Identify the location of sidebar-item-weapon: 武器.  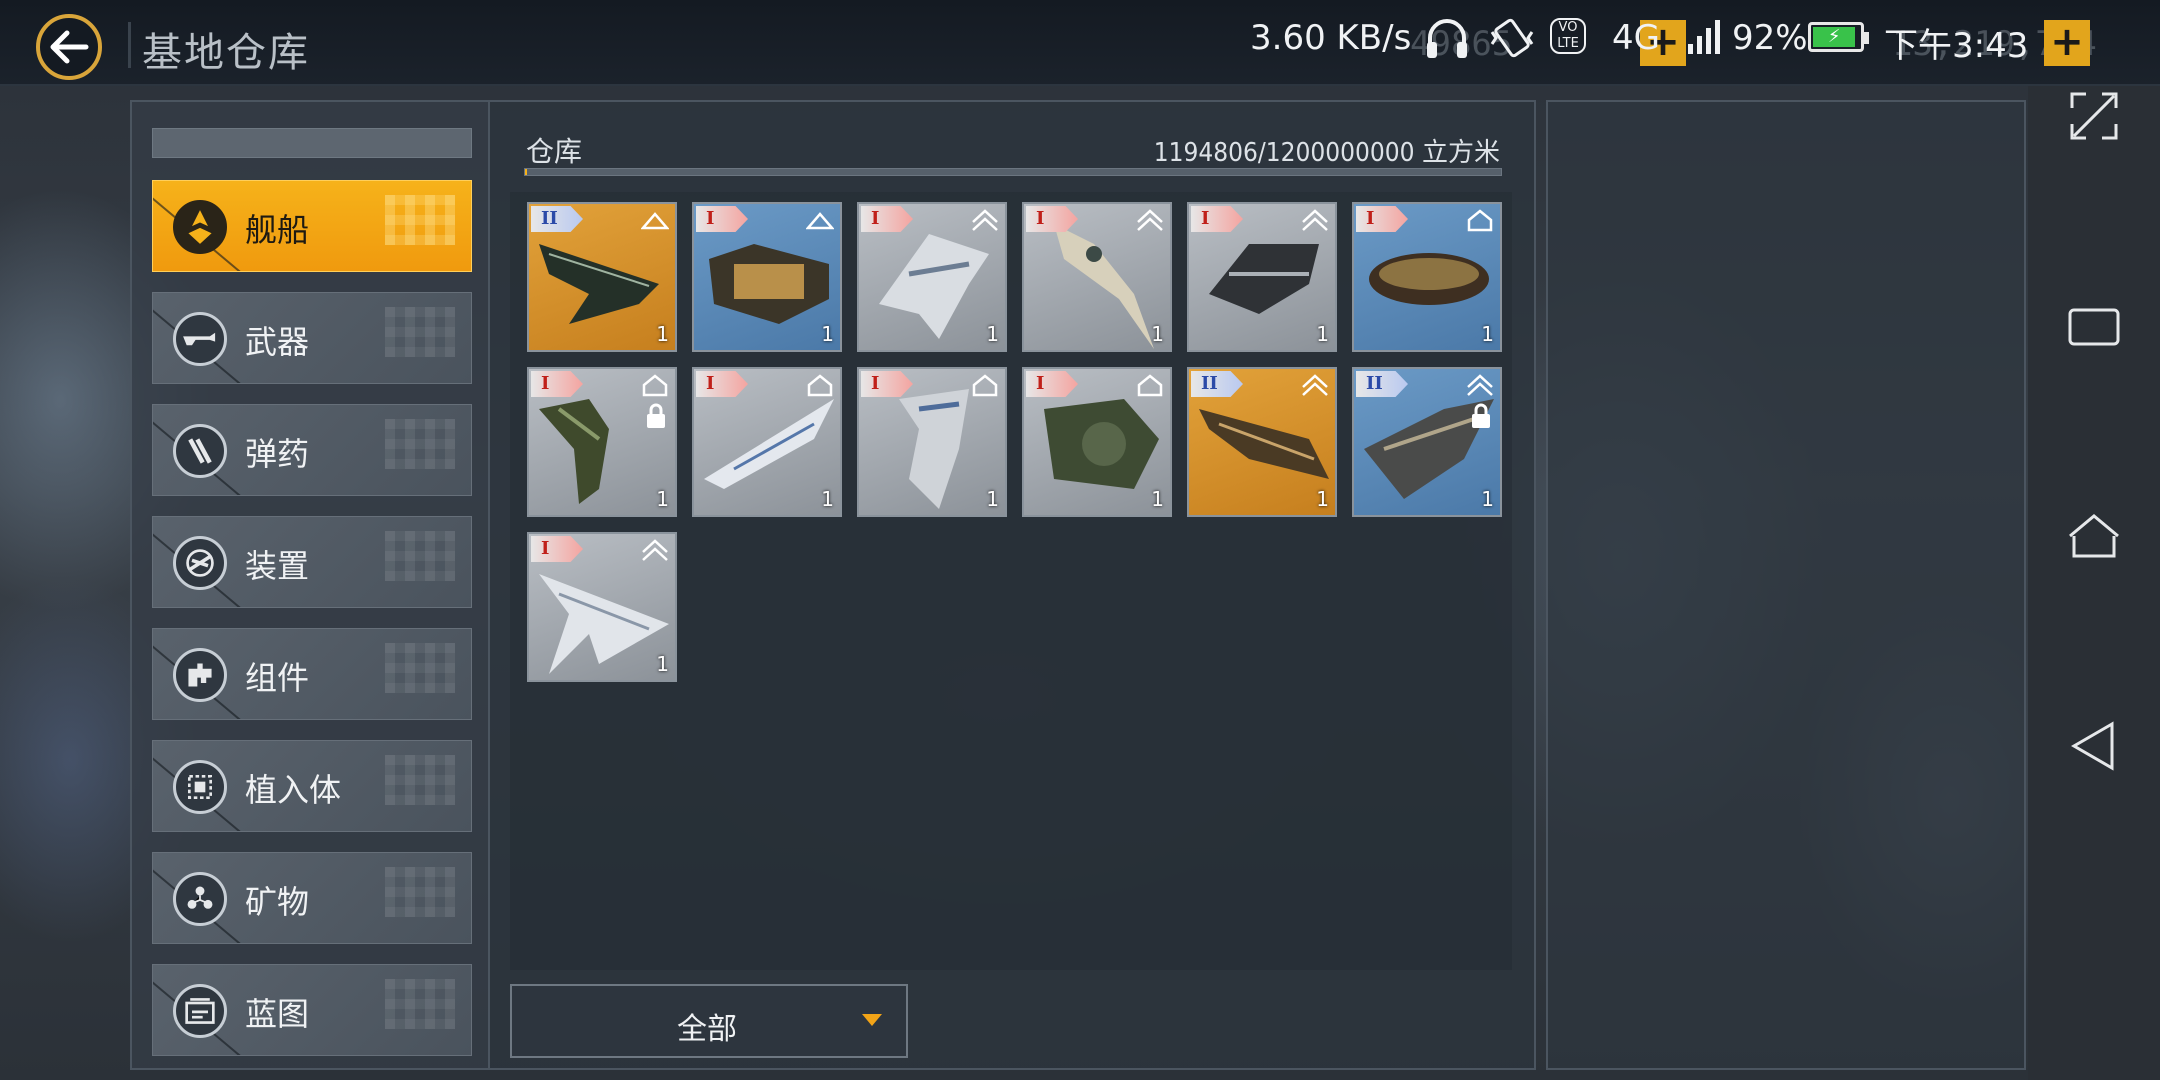
(312, 338).